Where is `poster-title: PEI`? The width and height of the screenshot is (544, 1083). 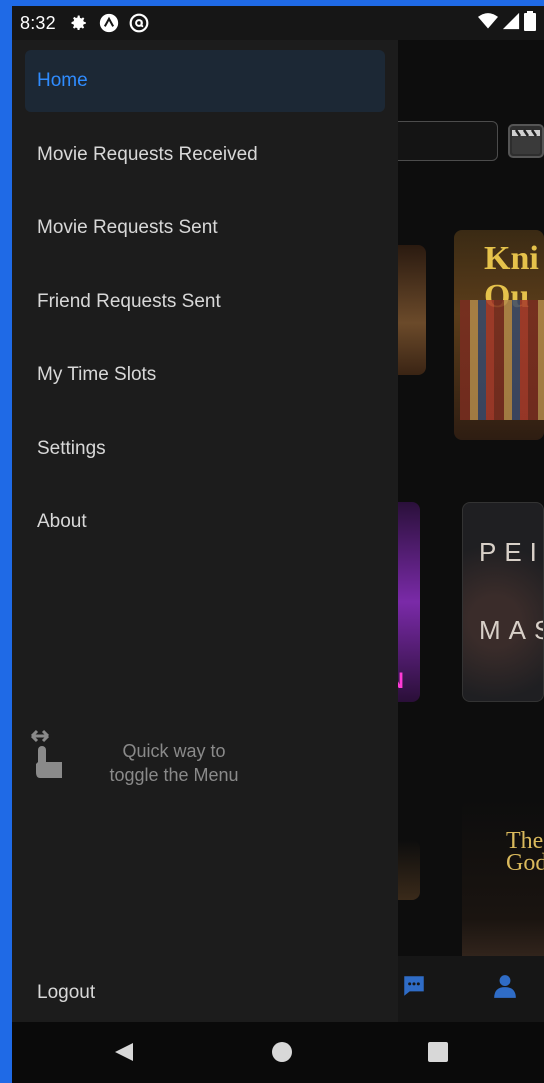
poster-title: PEI is located at coordinates (511, 552).